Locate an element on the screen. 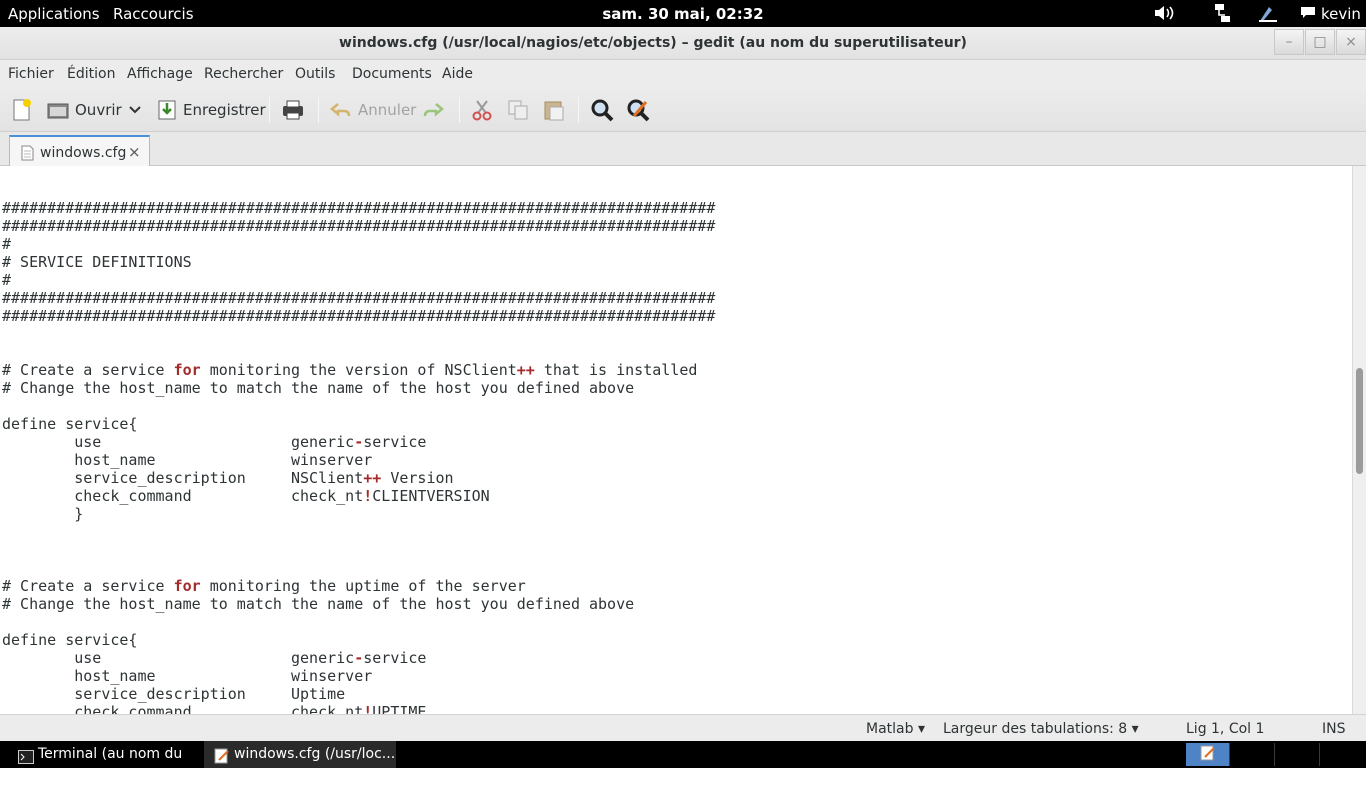 Image resolution: width=1366 pixels, height=795 pixels. volume-icon is located at coordinates (1164, 13).